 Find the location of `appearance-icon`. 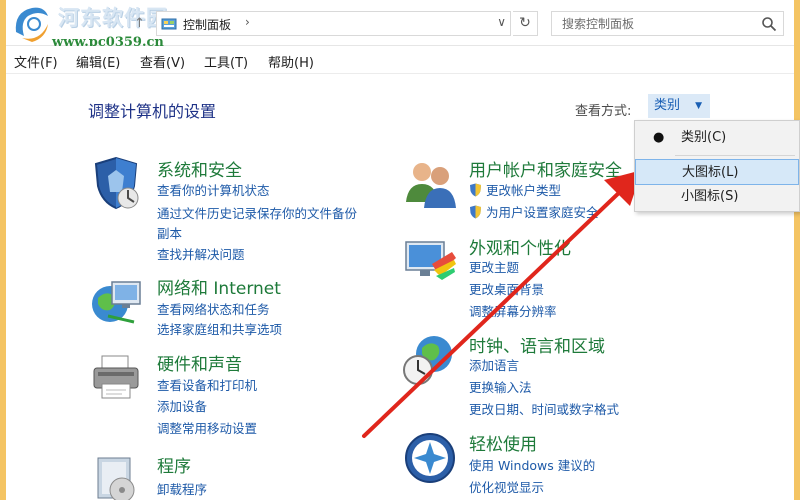

appearance-icon is located at coordinates (430, 262).